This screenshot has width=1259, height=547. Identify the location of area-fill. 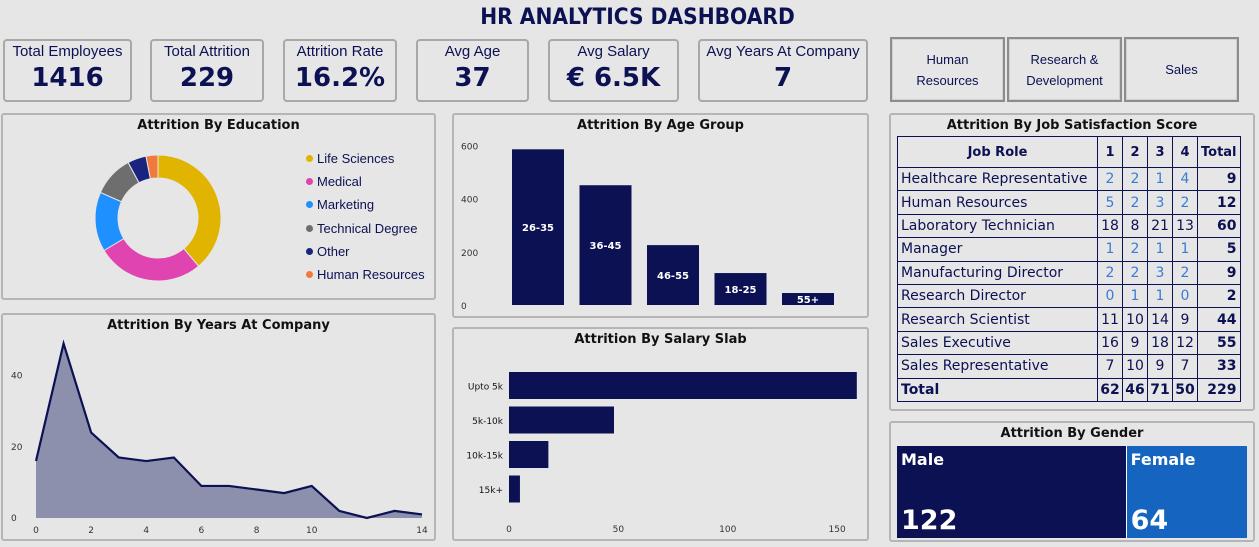
(229, 430).